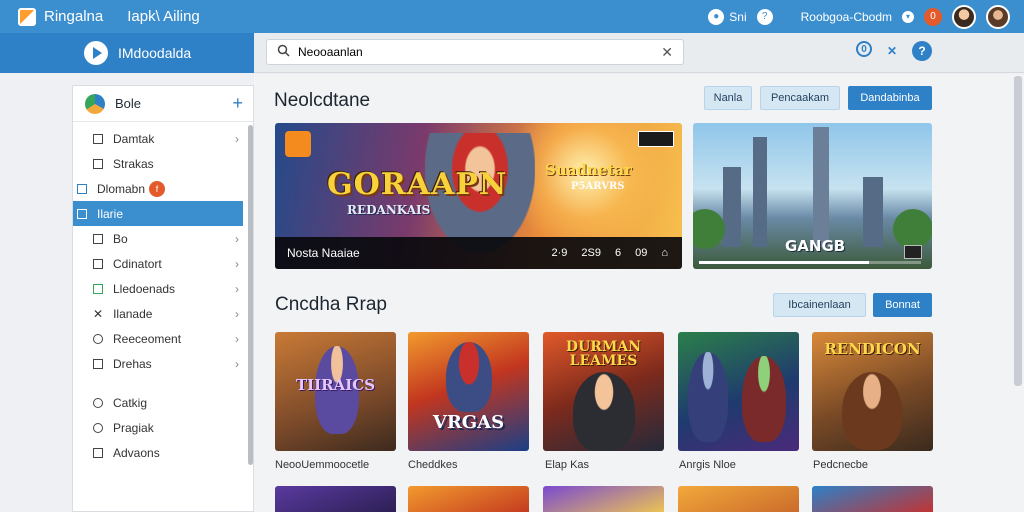 The width and height of the screenshot is (1024, 512). What do you see at coordinates (800, 98) in the screenshot?
I see `filter-button-2: Pencaakam` at bounding box center [800, 98].